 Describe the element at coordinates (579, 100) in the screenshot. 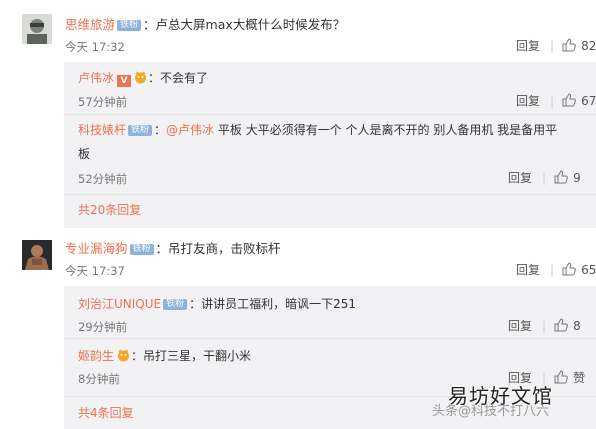

I see `like-button: 67` at that location.